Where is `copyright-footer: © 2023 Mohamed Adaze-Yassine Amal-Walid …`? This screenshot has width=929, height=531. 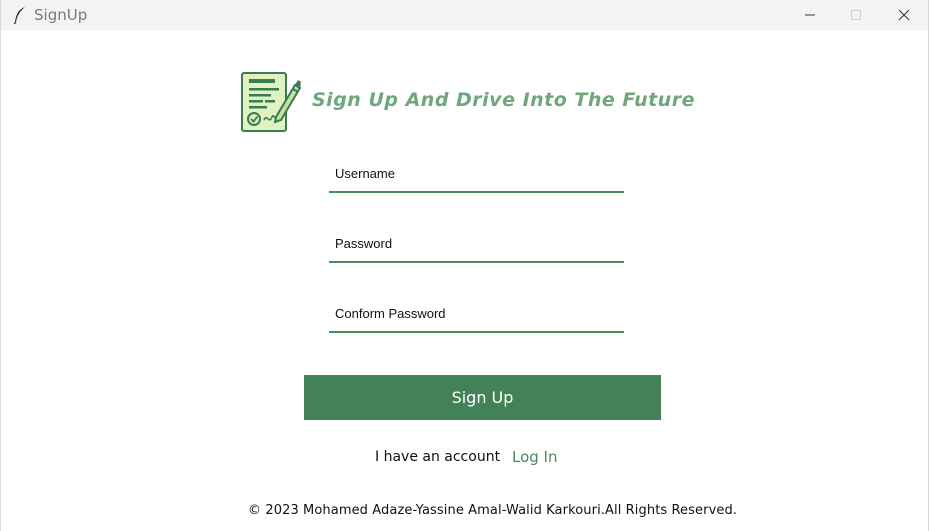
copyright-footer: © 2023 Mohamed Adaze-Yassine Amal-Walid … is located at coordinates (493, 510).